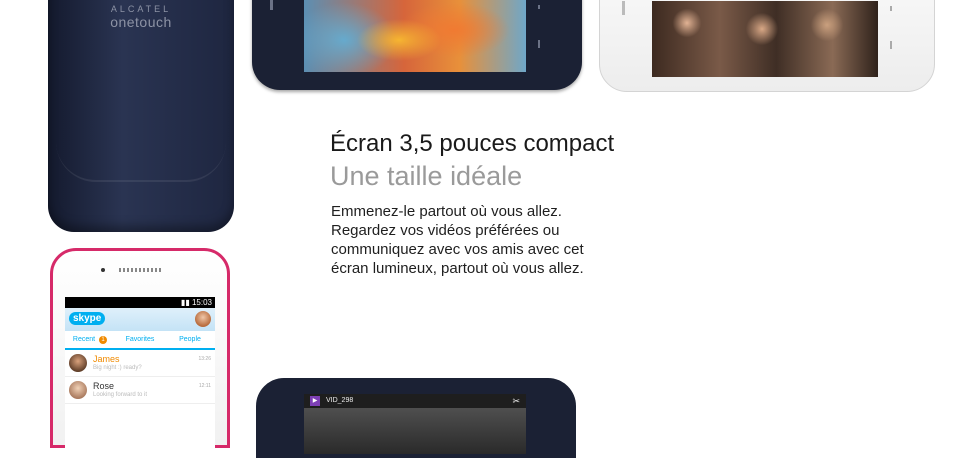 The image size is (979, 458). What do you see at coordinates (204, 386) in the screenshot?
I see `contact-time: 12:11` at bounding box center [204, 386].